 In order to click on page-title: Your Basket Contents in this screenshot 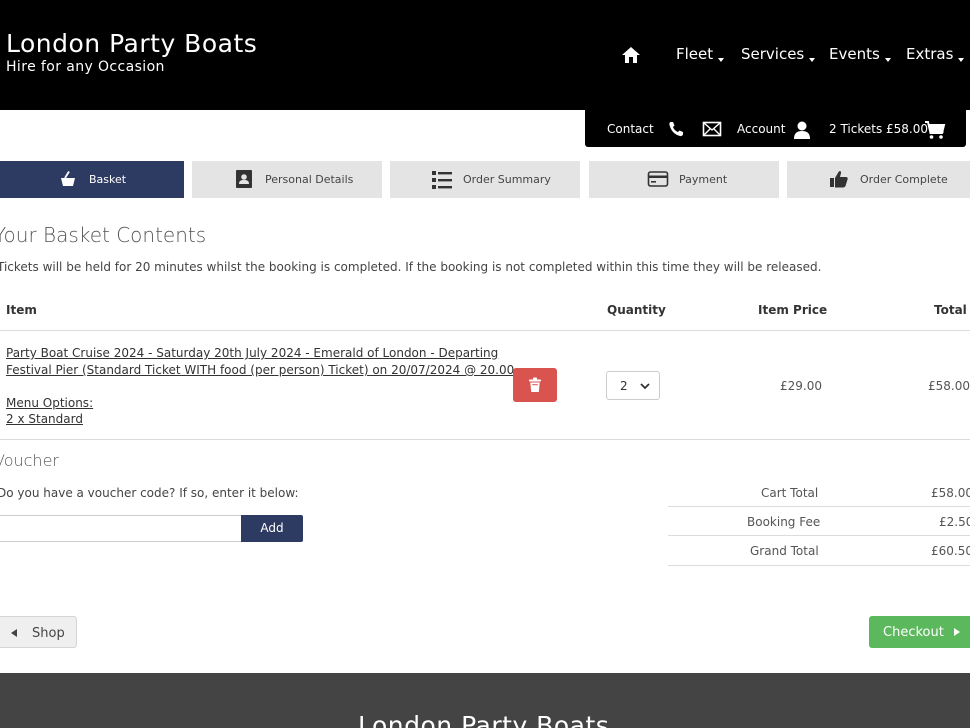, I will do `click(103, 235)`.